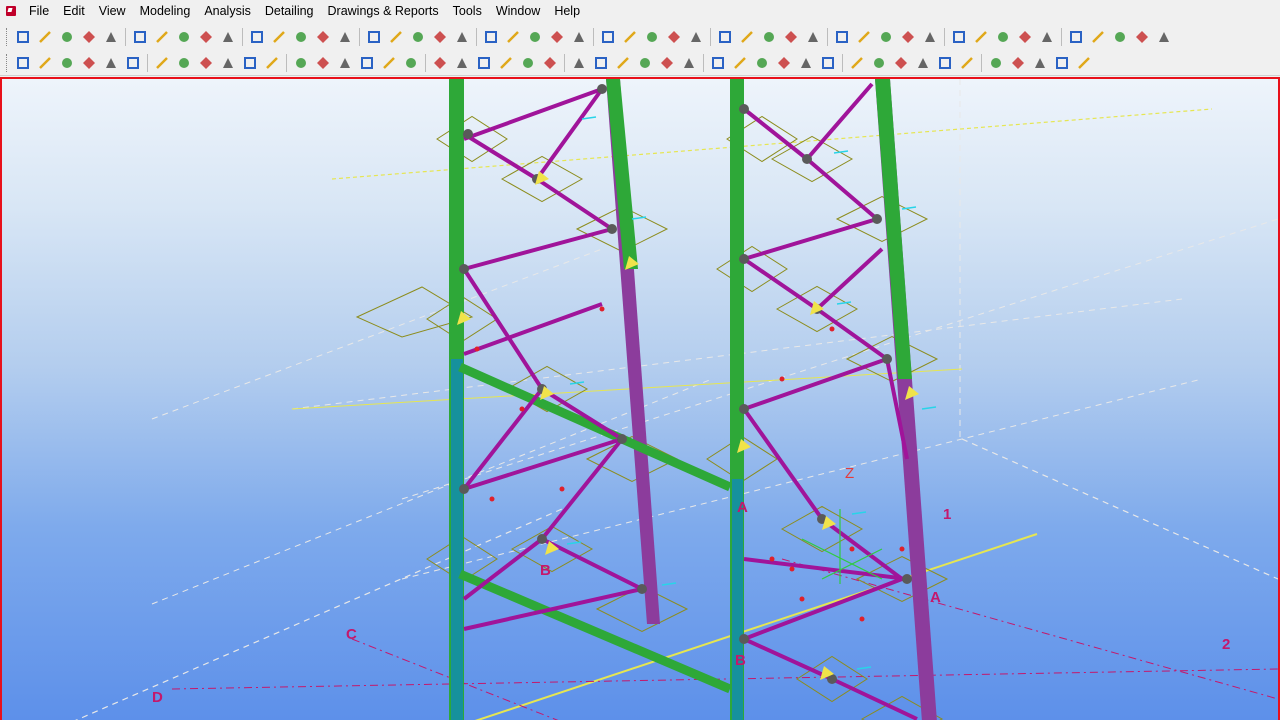 This screenshot has height=720, width=1280. What do you see at coordinates (740, 63) in the screenshot?
I see `circle-snap-icon` at bounding box center [740, 63].